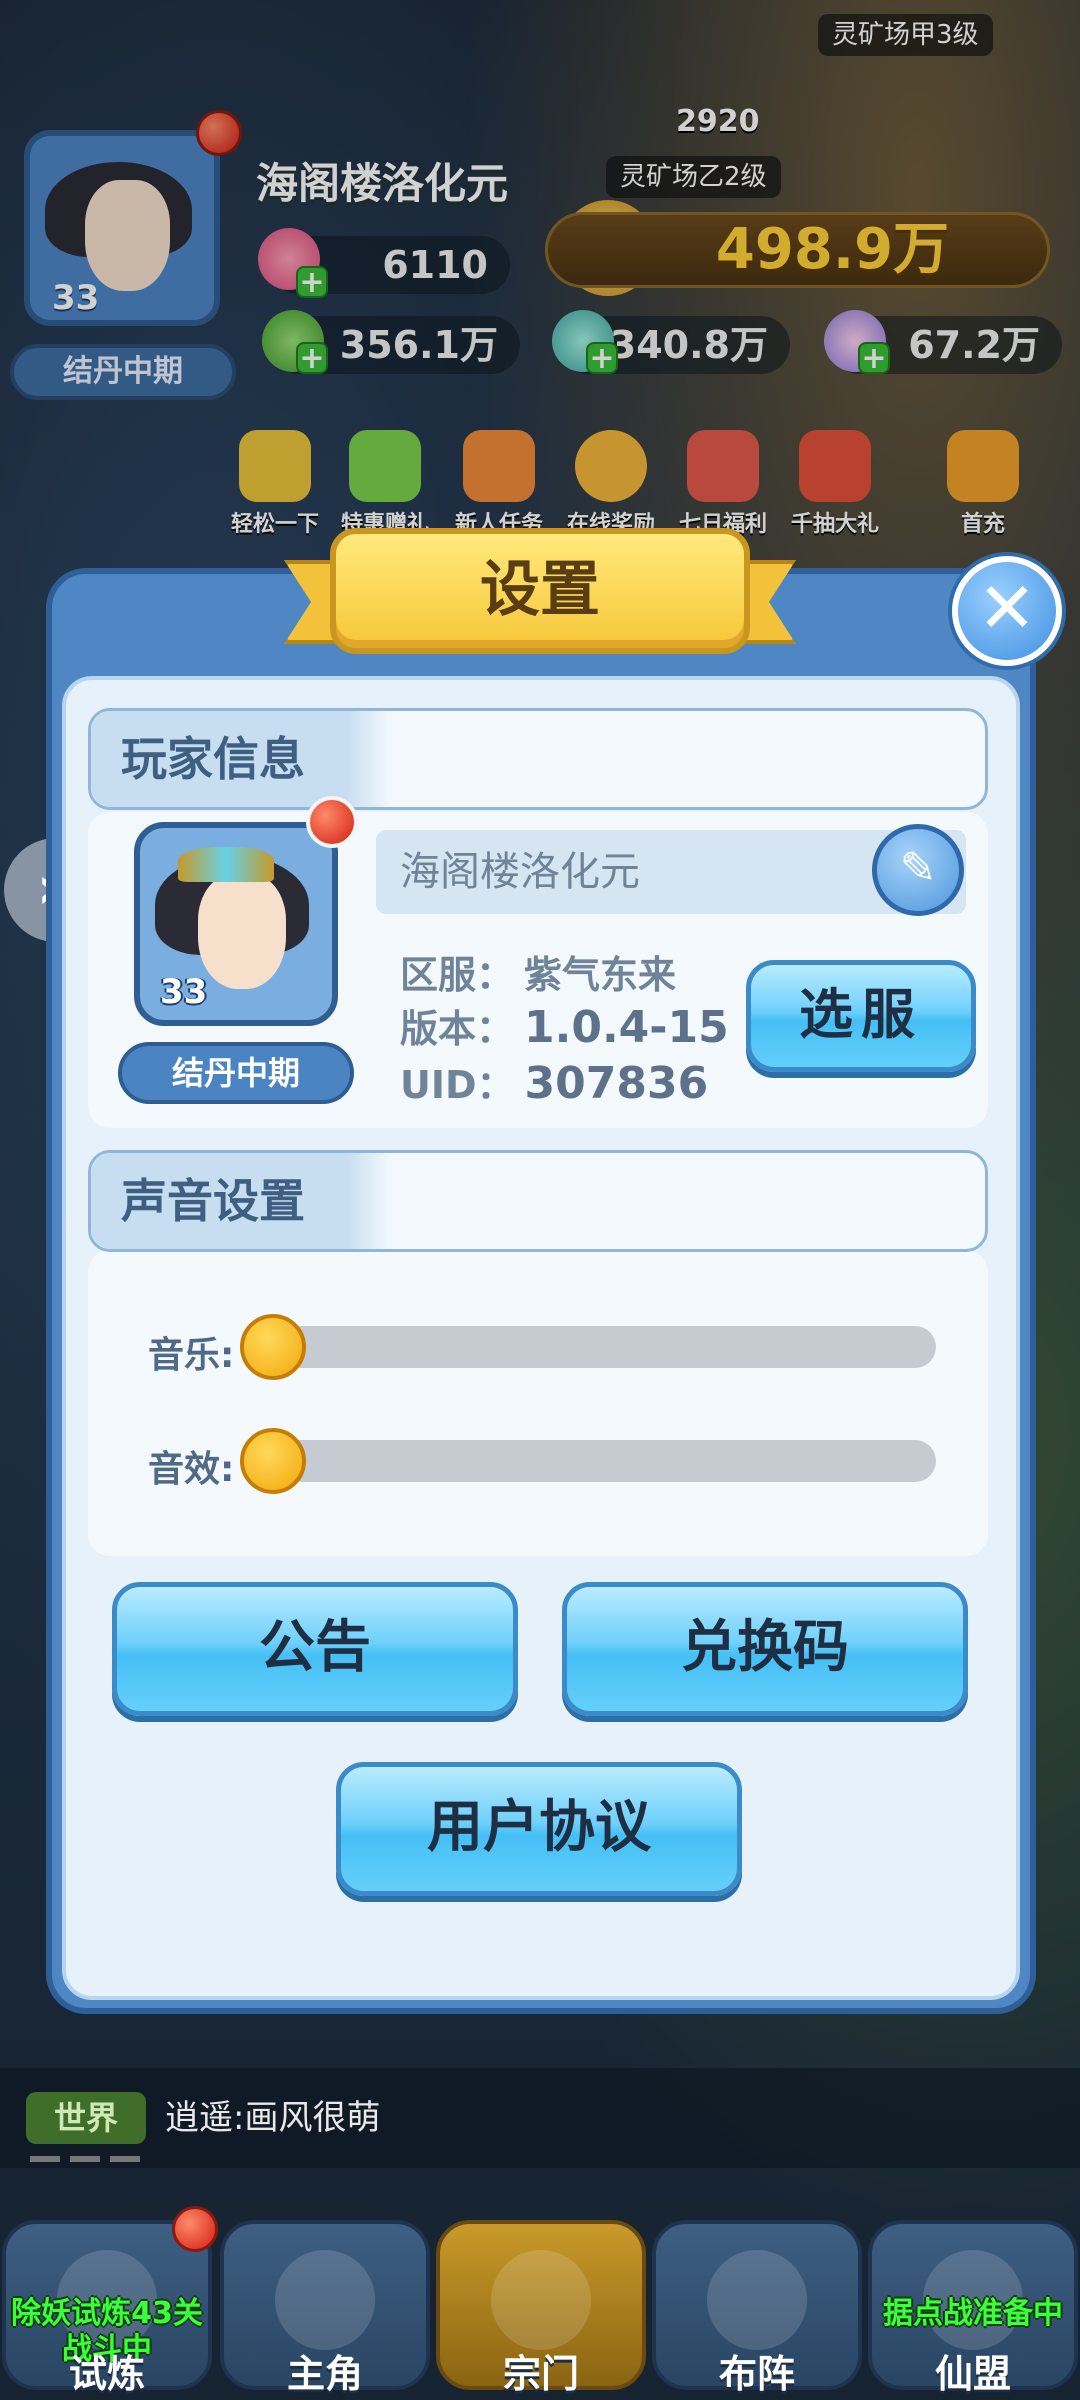  Describe the element at coordinates (241, 759) in the screenshot. I see `player-info-heading: 玩家信息` at that location.